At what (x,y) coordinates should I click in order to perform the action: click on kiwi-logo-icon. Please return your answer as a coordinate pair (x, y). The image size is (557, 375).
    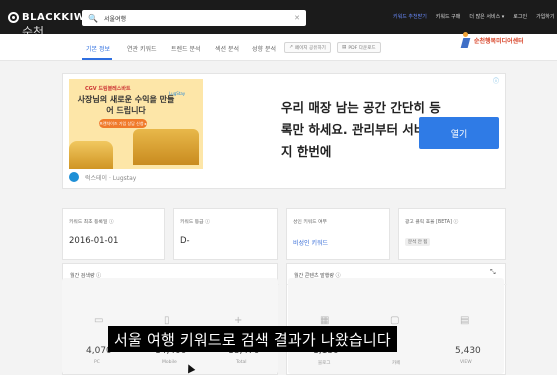
    Looking at the image, I should click on (13, 17).